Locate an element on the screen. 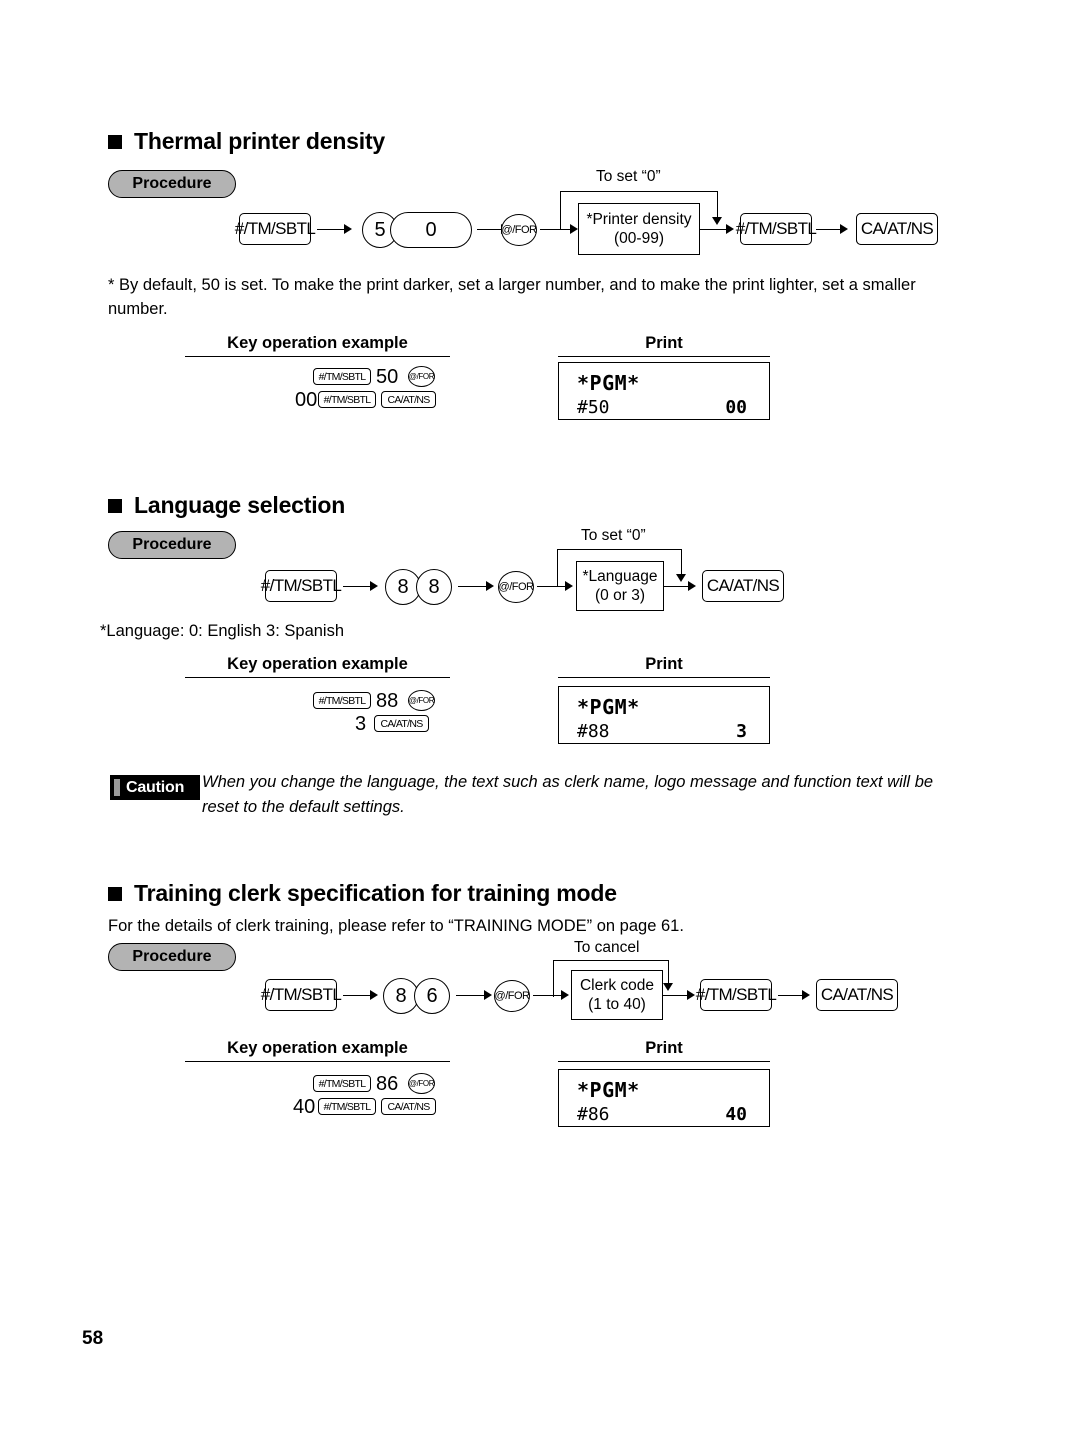 The width and height of the screenshot is (1080, 1454). caution-label: Caution is located at coordinates (155, 787).